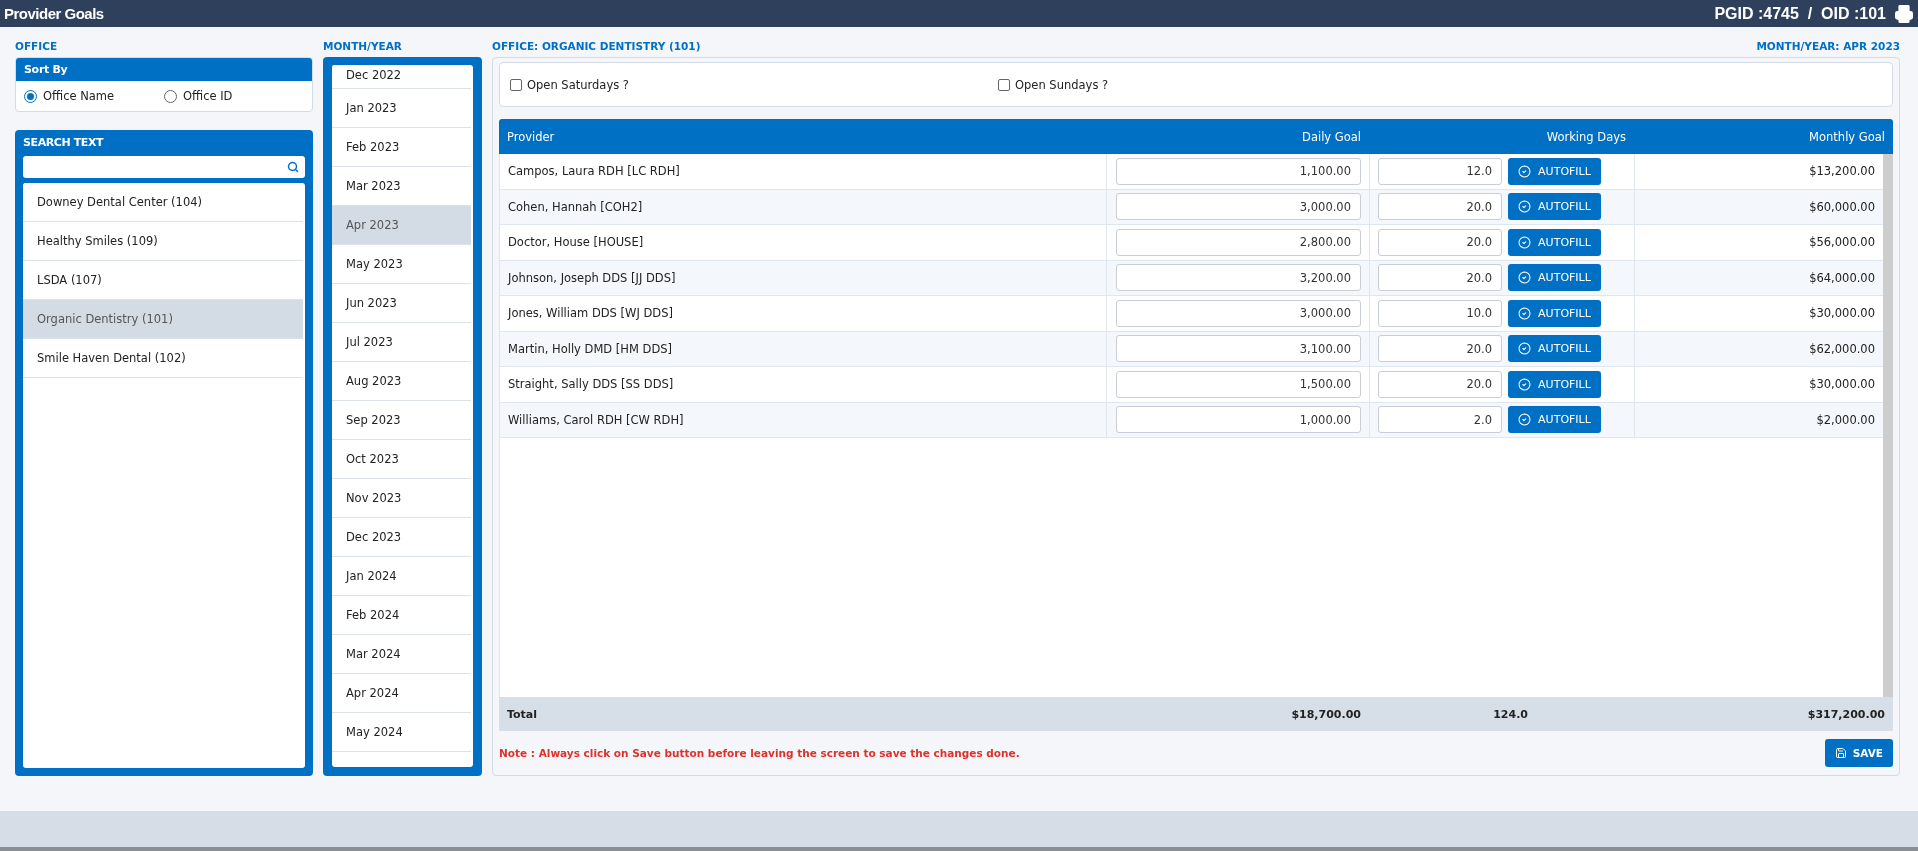 The image size is (1918, 851). Describe the element at coordinates (522, 714) in the screenshot. I see `total-label: Total` at that location.